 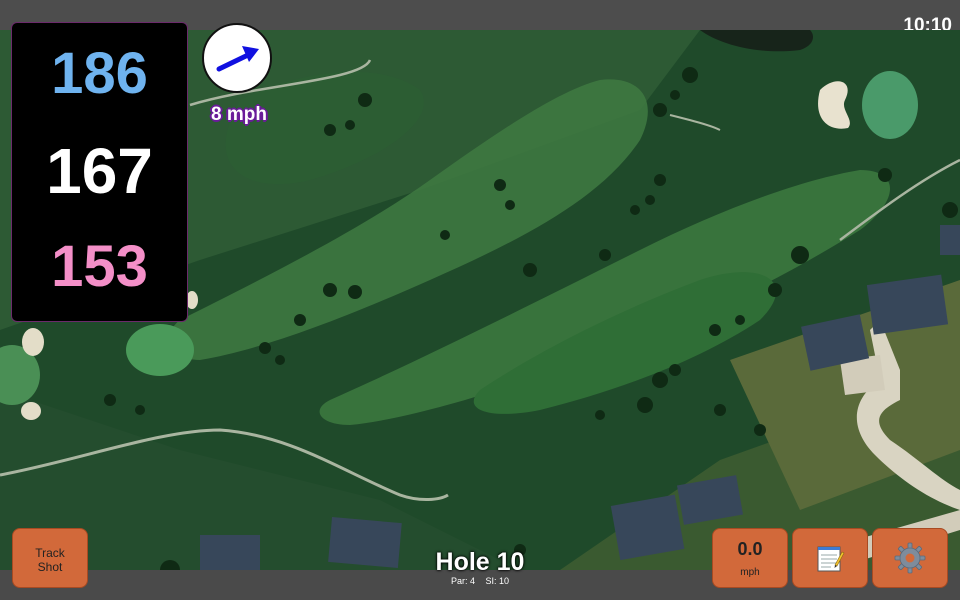 I want to click on speed-value: 0.0, so click(x=750, y=549).